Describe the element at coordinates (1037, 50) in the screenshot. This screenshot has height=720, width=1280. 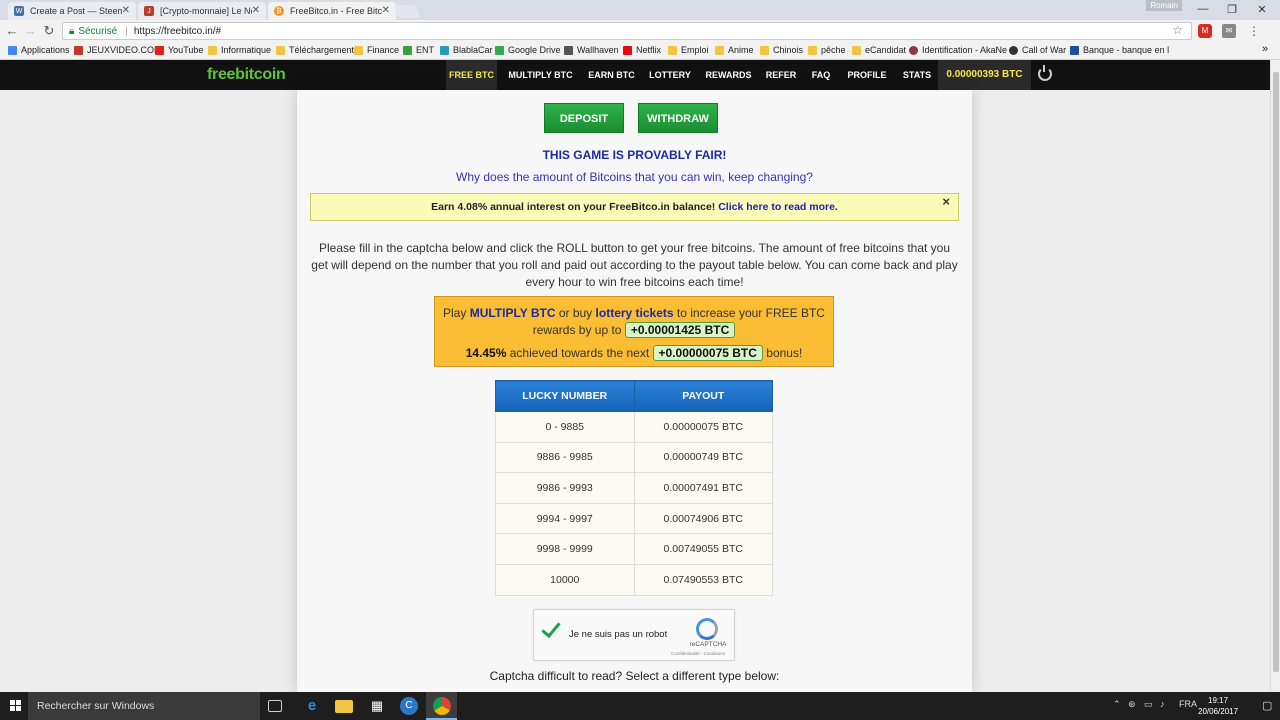
I see `bookmark-call-of-war: Call of War` at that location.